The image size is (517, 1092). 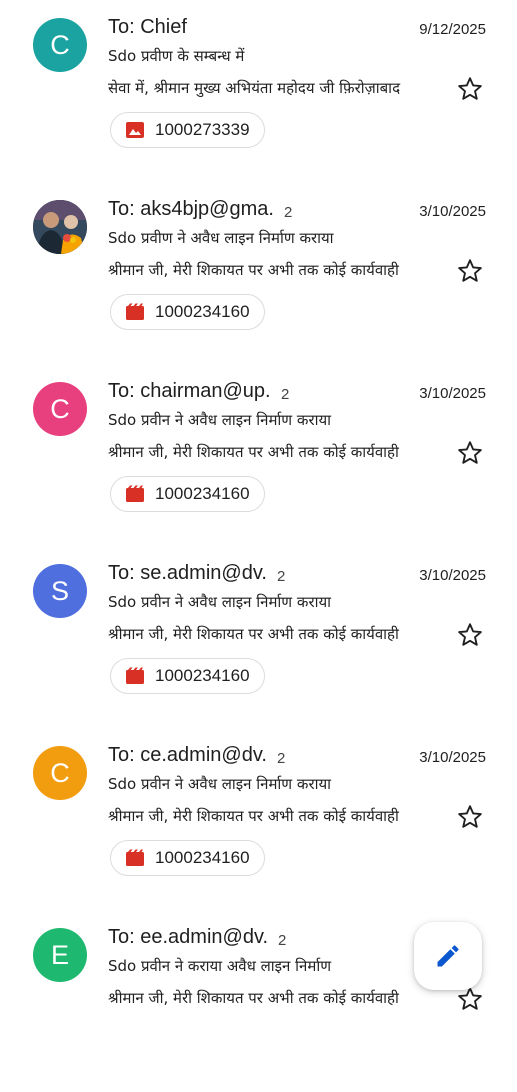 I want to click on recipient: To: se.admin@dv., so click(x=187, y=573).